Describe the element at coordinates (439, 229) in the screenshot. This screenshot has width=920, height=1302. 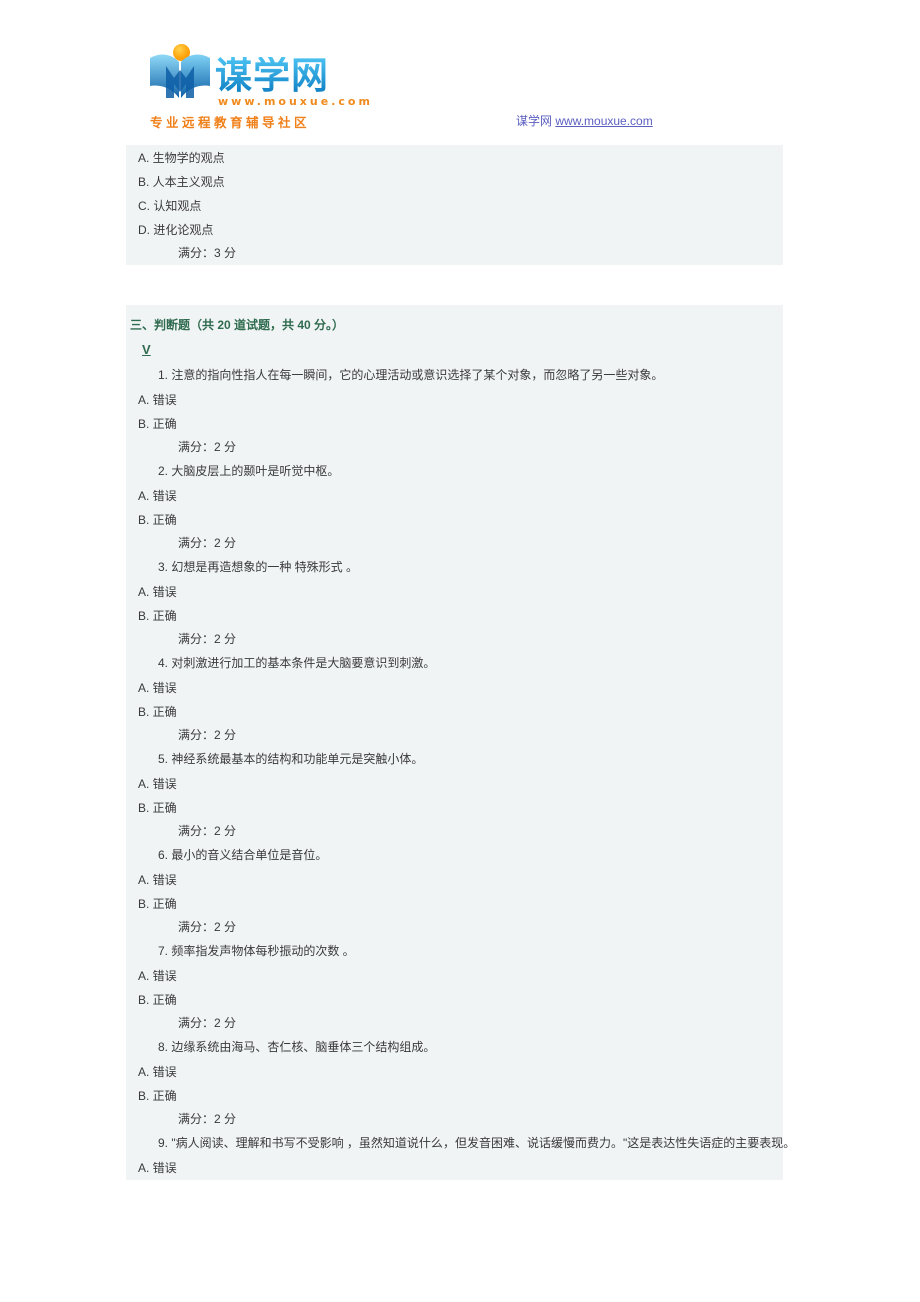
I see `option-row-d: D. 进化论观点` at that location.